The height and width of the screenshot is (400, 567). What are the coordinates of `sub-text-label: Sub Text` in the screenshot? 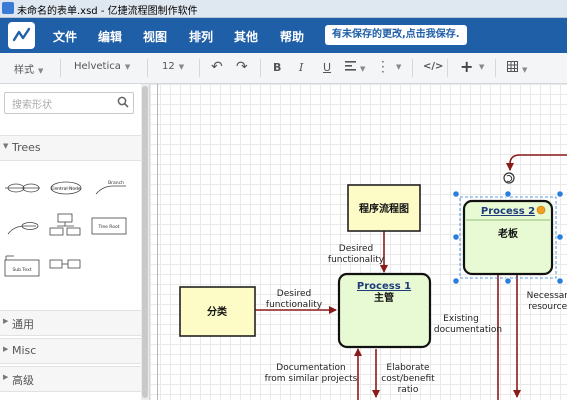 It's located at (21, 270).